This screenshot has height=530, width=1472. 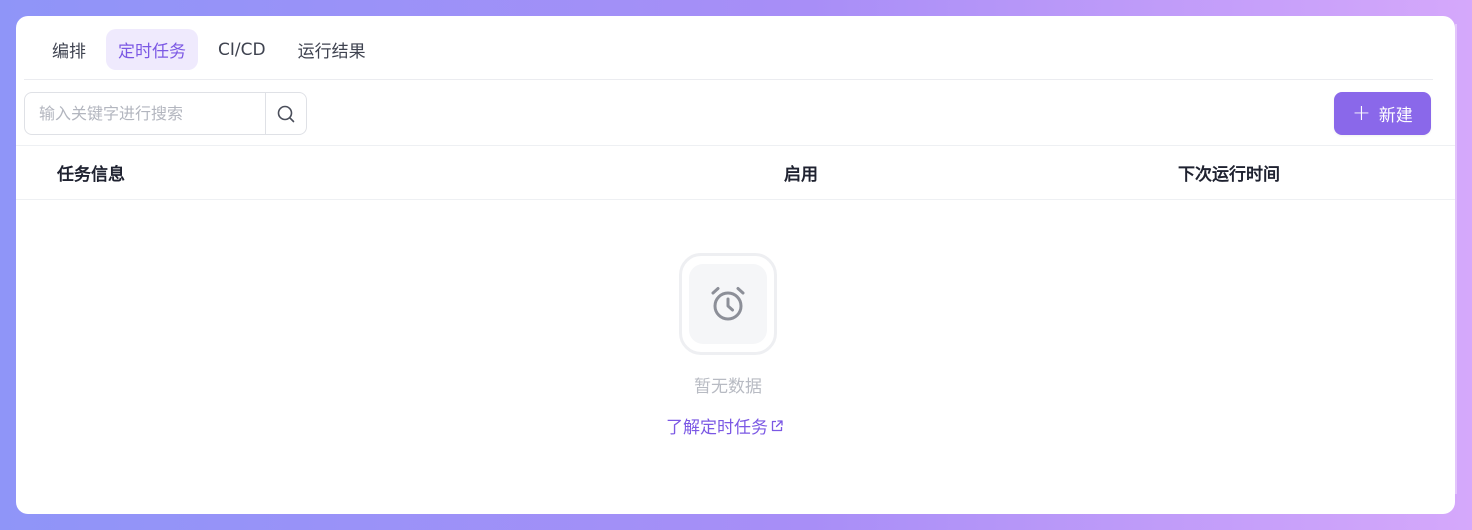 I want to click on empty-state-text: 暂无数据, so click(x=728, y=387).